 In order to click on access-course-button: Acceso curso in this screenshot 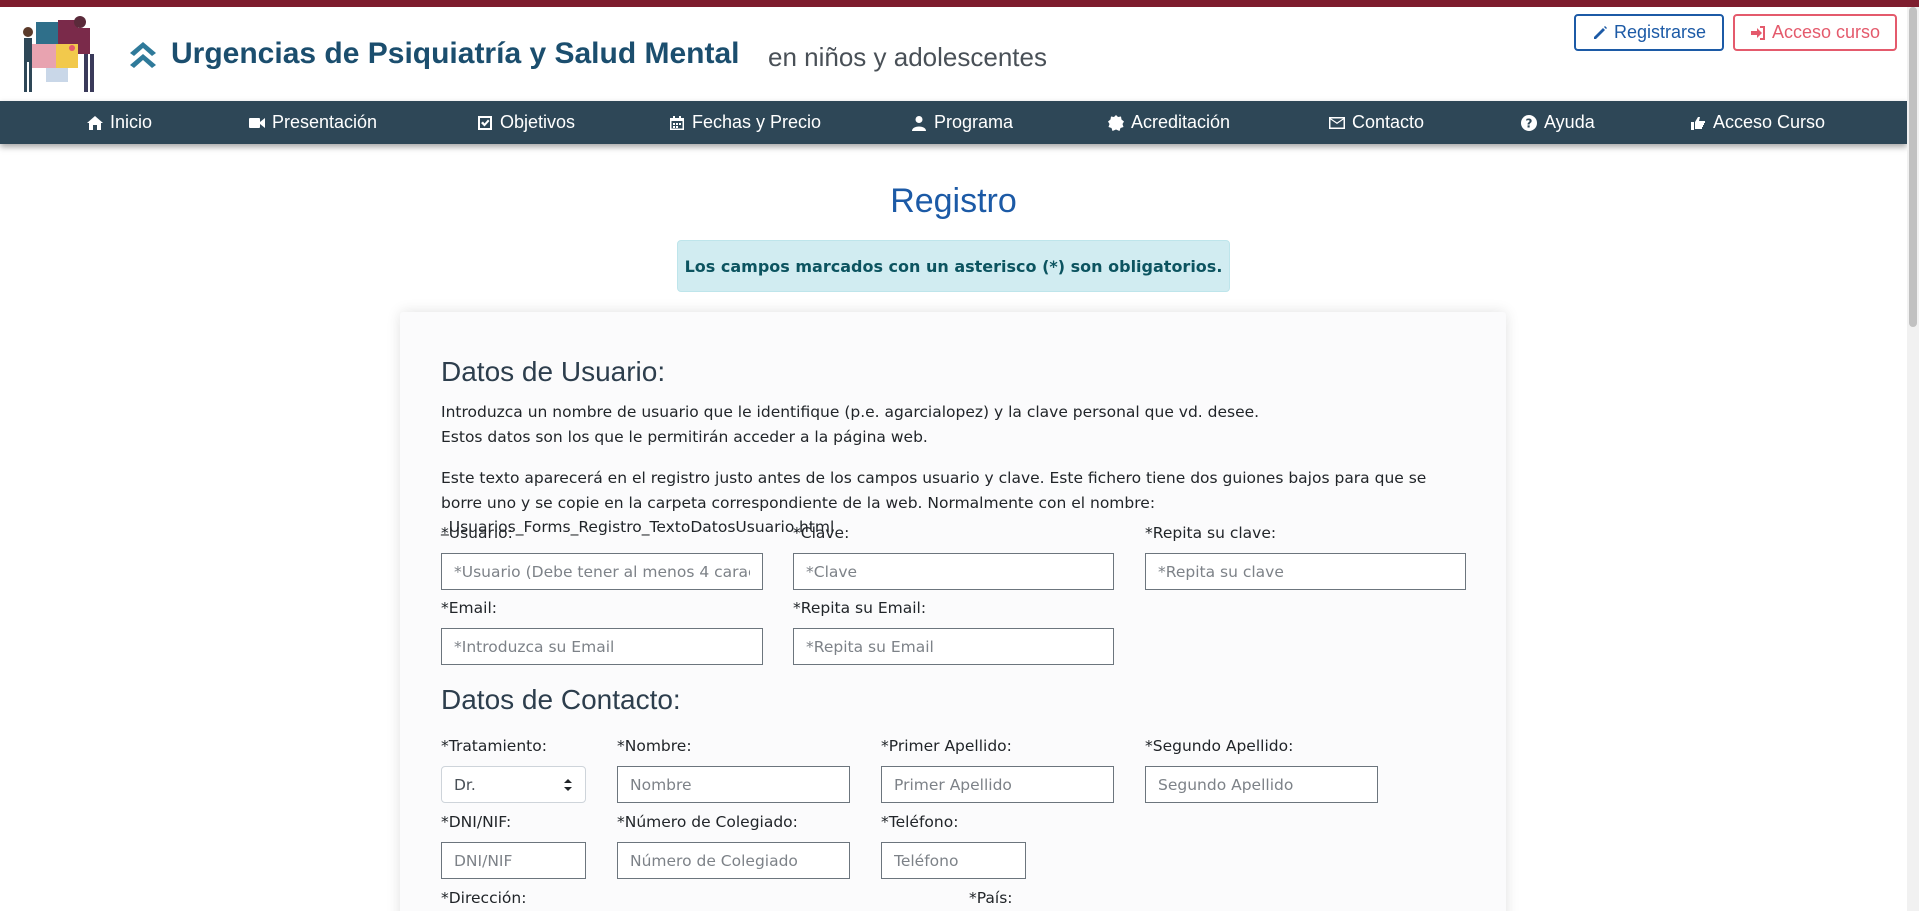, I will do `click(1815, 32)`.